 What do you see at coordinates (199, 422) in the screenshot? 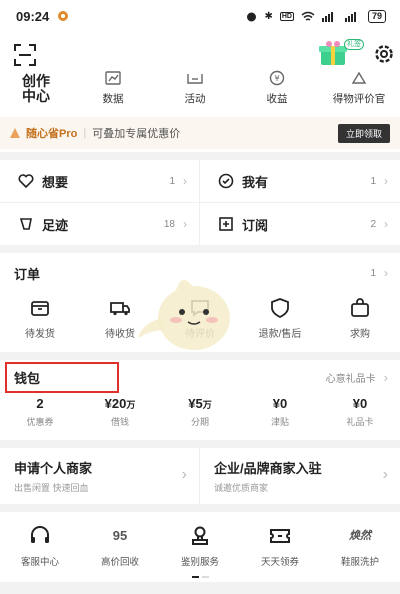
I see `wallet-installment-label: 分期` at bounding box center [199, 422].